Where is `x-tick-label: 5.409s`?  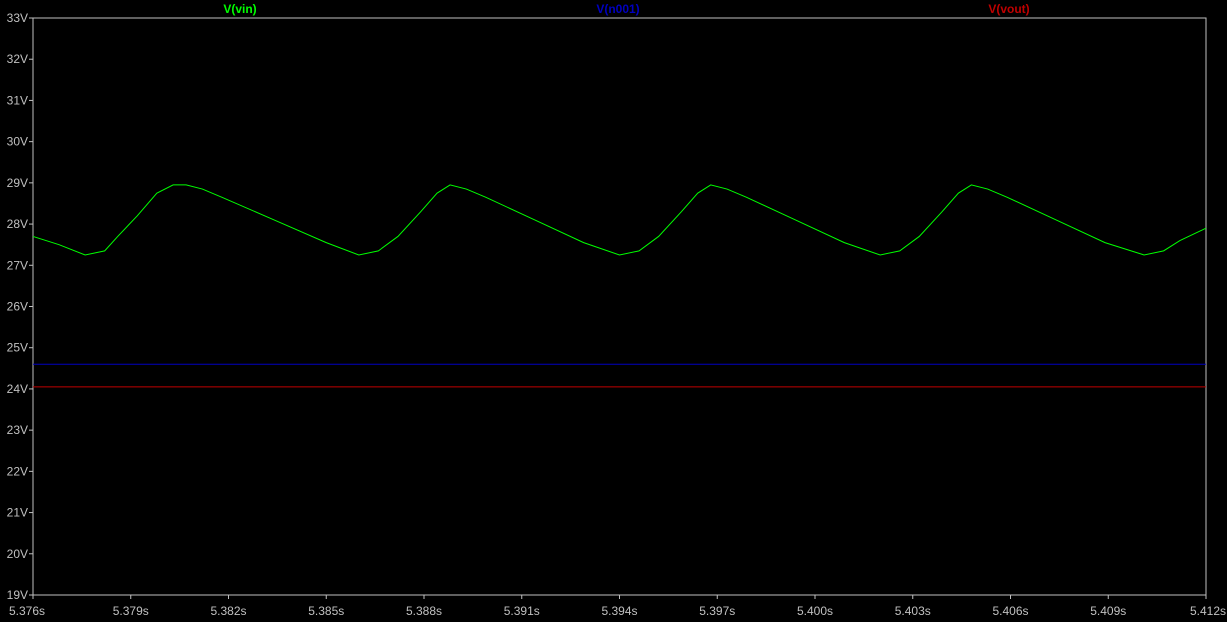 x-tick-label: 5.409s is located at coordinates (1108, 611).